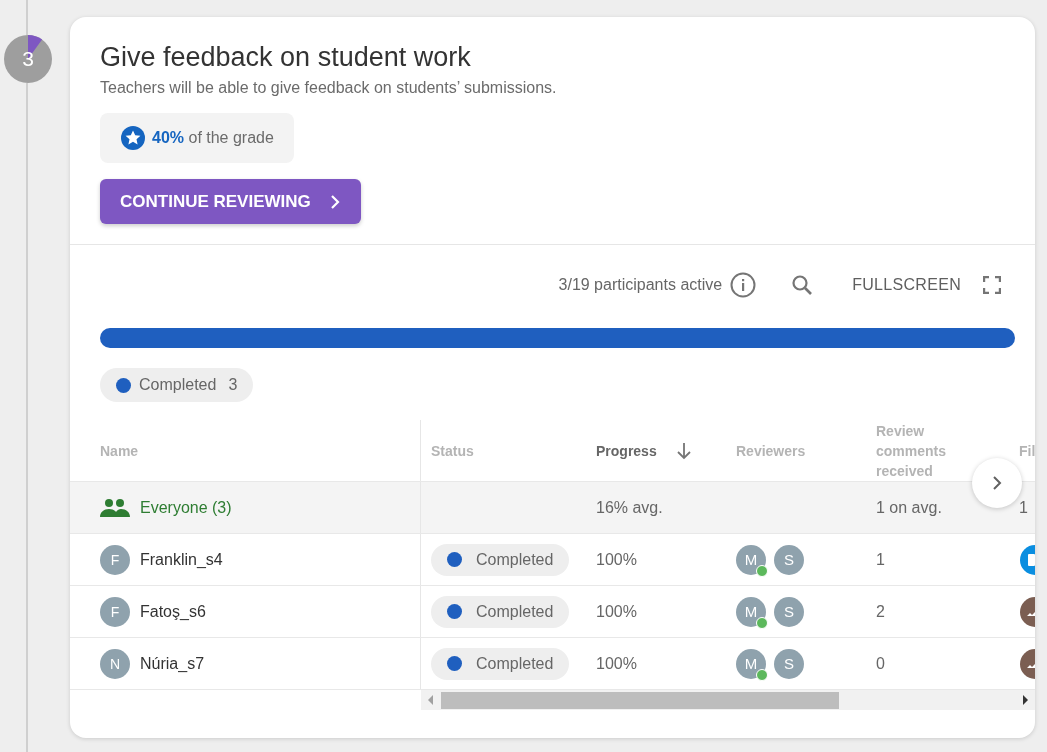 The height and width of the screenshot is (752, 1047). What do you see at coordinates (1025, 700) in the screenshot?
I see `scroll-right-icon` at bounding box center [1025, 700].